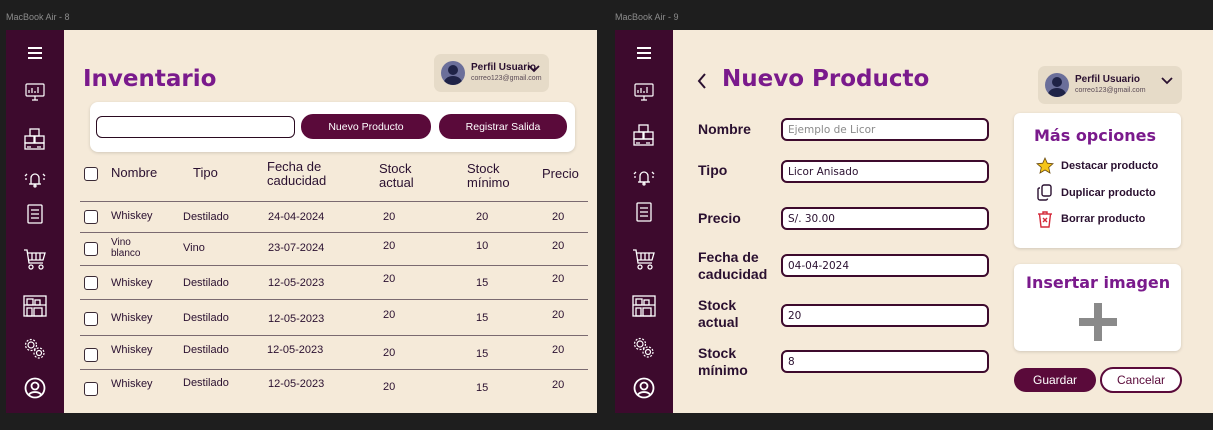  What do you see at coordinates (1167, 81) in the screenshot?
I see `chevron-down-icon` at bounding box center [1167, 81].